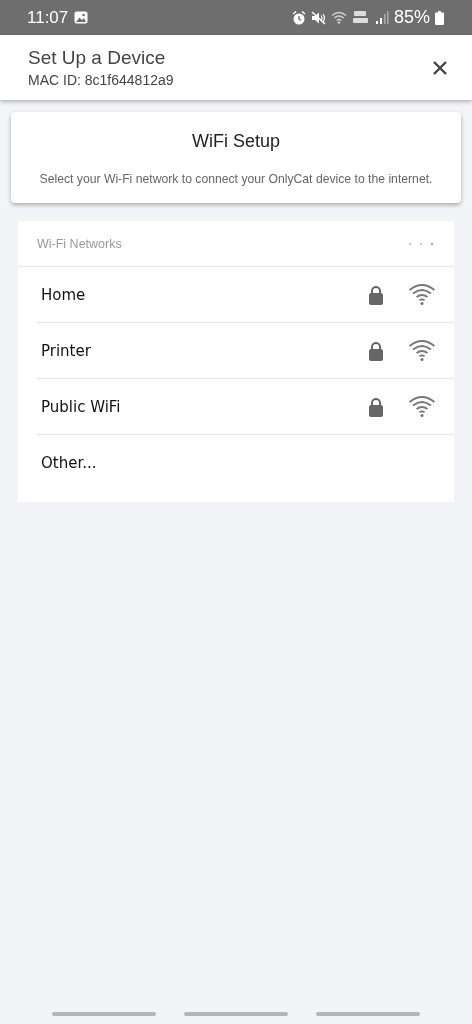 This screenshot has height=1024, width=472. I want to click on network-item: Home, so click(245, 295).